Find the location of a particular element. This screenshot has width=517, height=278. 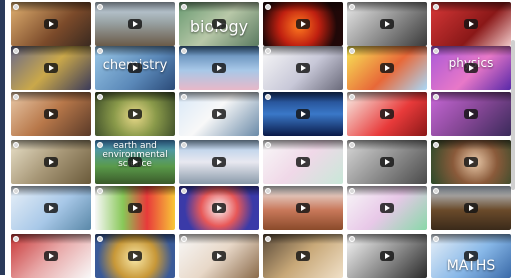

scrollbar-thumb is located at coordinates (513, 115).